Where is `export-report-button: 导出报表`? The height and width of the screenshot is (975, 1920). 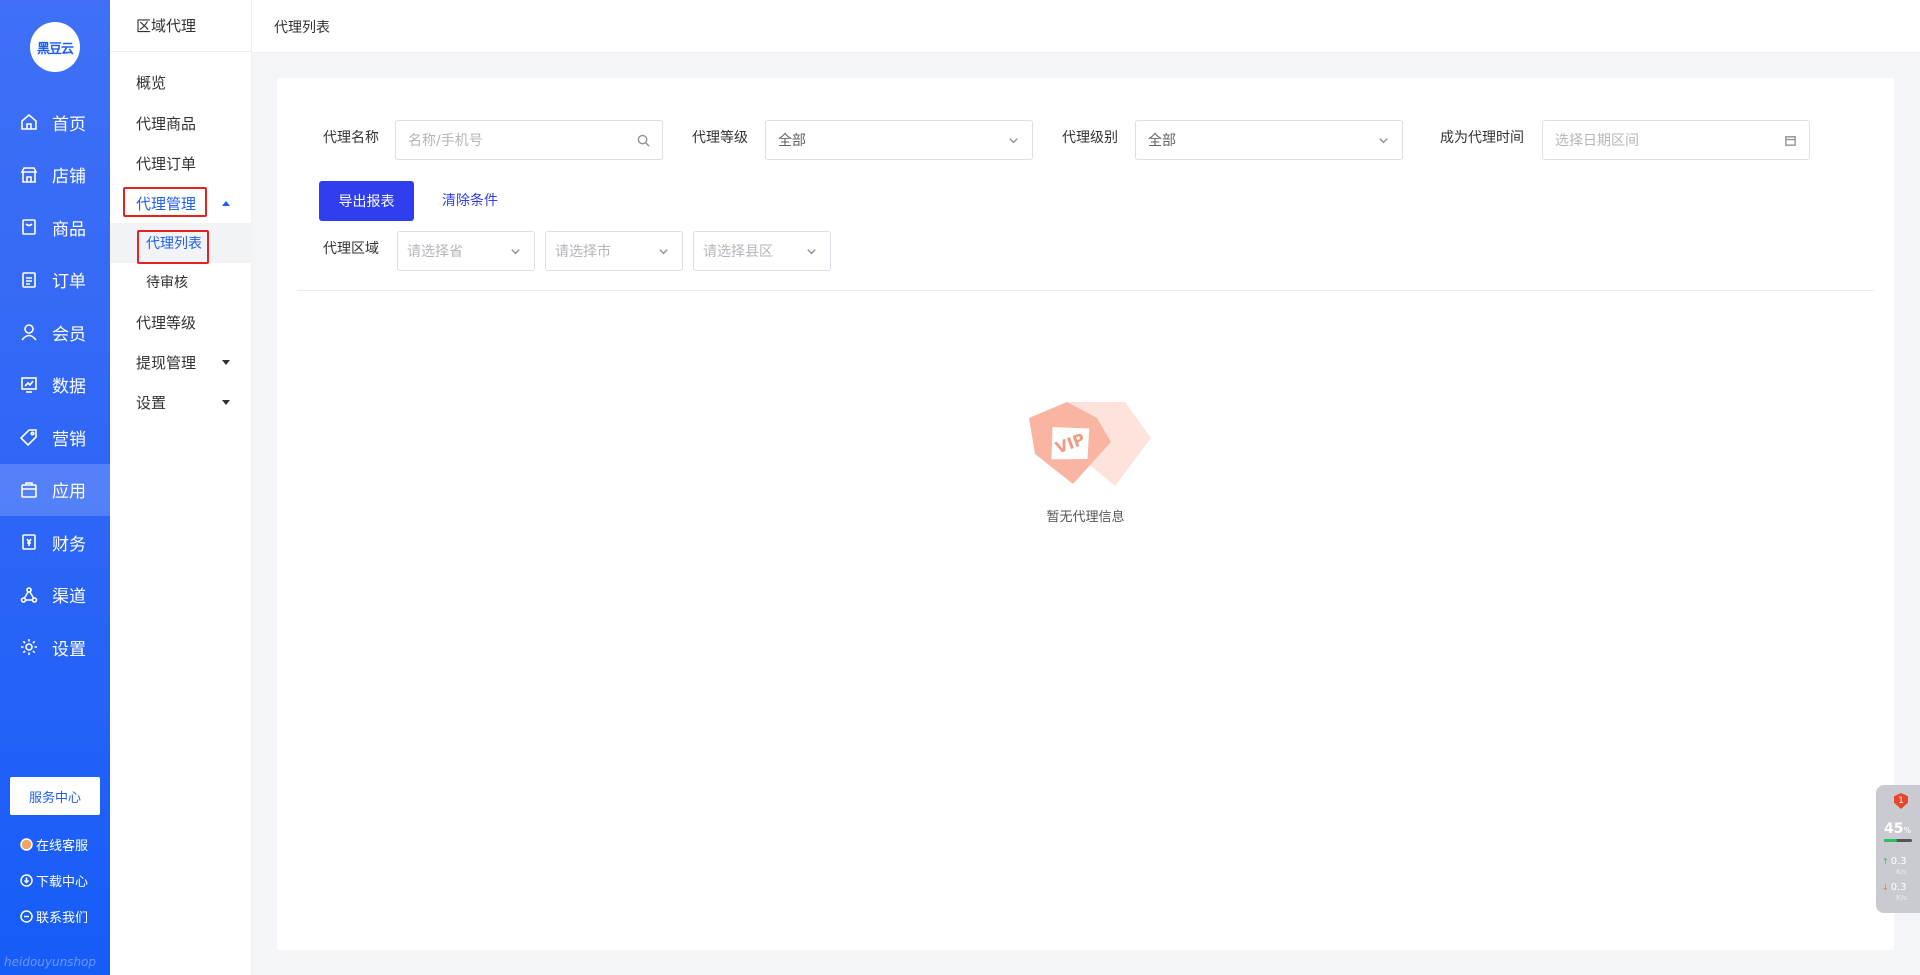 export-report-button: 导出报表 is located at coordinates (366, 201).